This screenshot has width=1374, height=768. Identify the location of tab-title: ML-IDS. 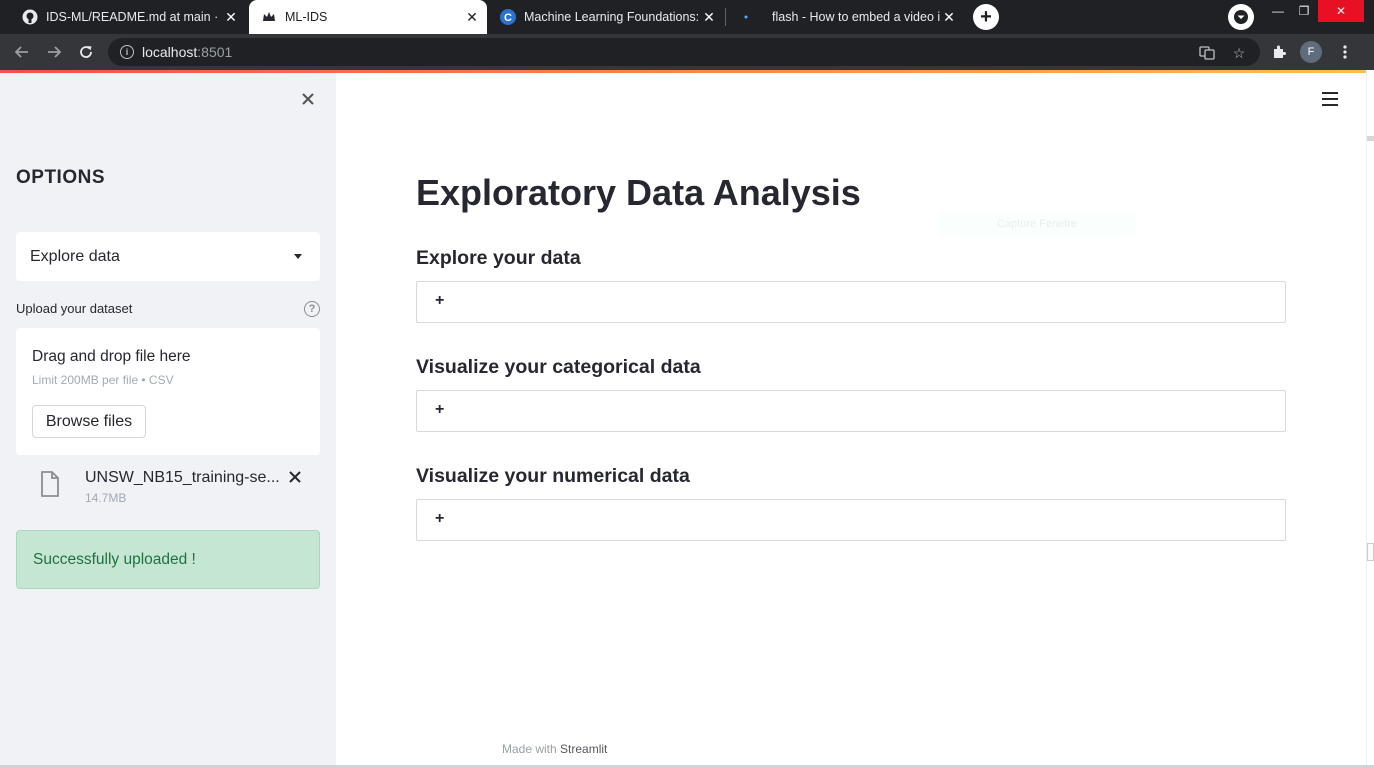
(306, 17).